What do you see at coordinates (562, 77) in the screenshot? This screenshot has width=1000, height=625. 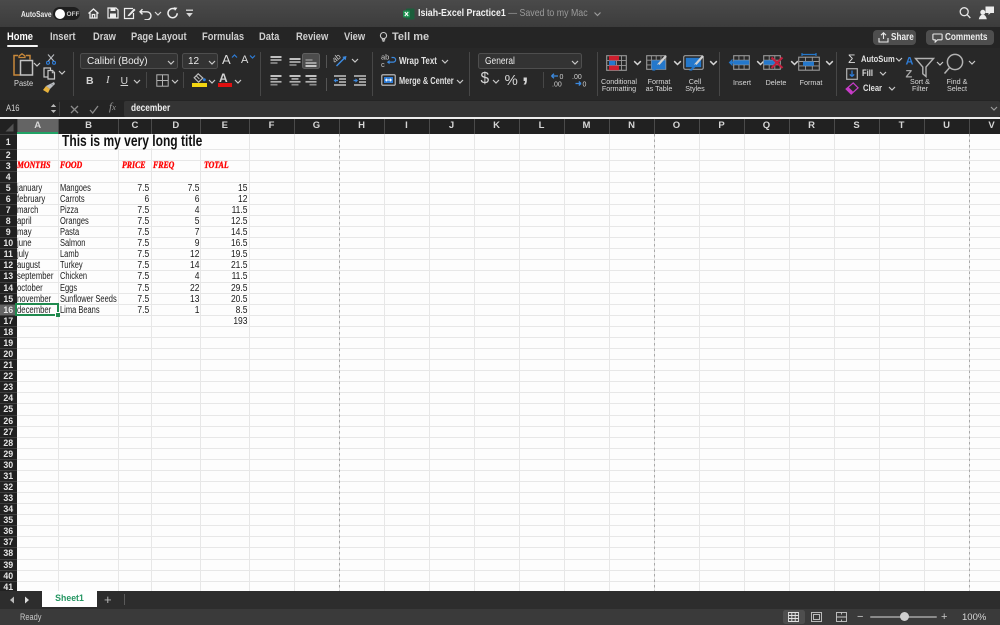 I see `svg-text: 0` at bounding box center [562, 77].